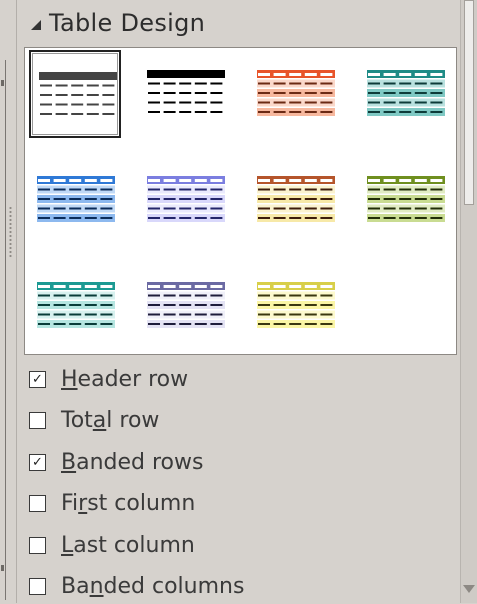  Describe the element at coordinates (469, 589) in the screenshot. I see `scroll-down-arrow-icon` at that location.